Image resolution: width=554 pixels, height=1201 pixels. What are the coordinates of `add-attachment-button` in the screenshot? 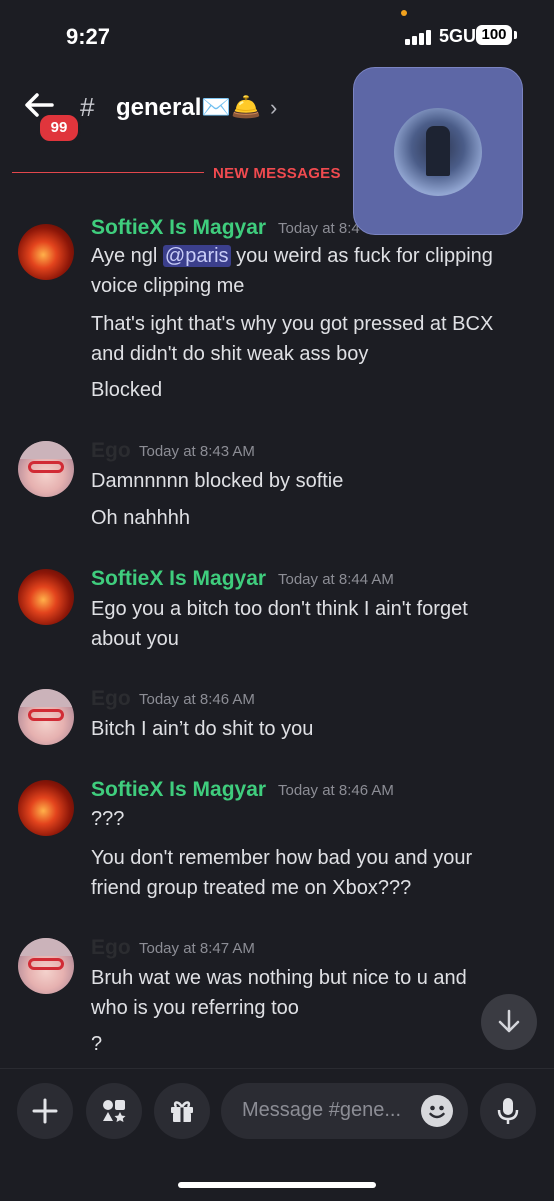 It's located at (45, 1111).